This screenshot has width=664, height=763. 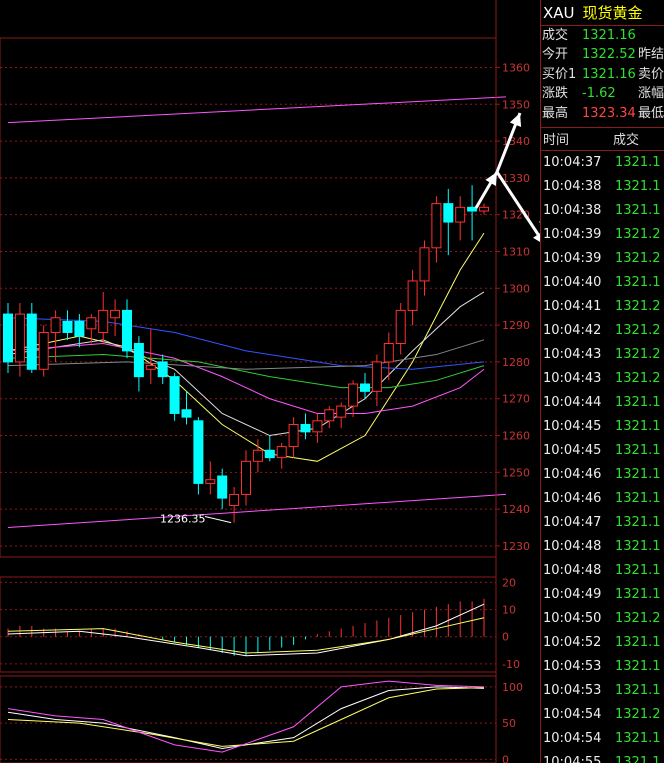 I want to click on macd-tick-label: 20, so click(x=509, y=582).